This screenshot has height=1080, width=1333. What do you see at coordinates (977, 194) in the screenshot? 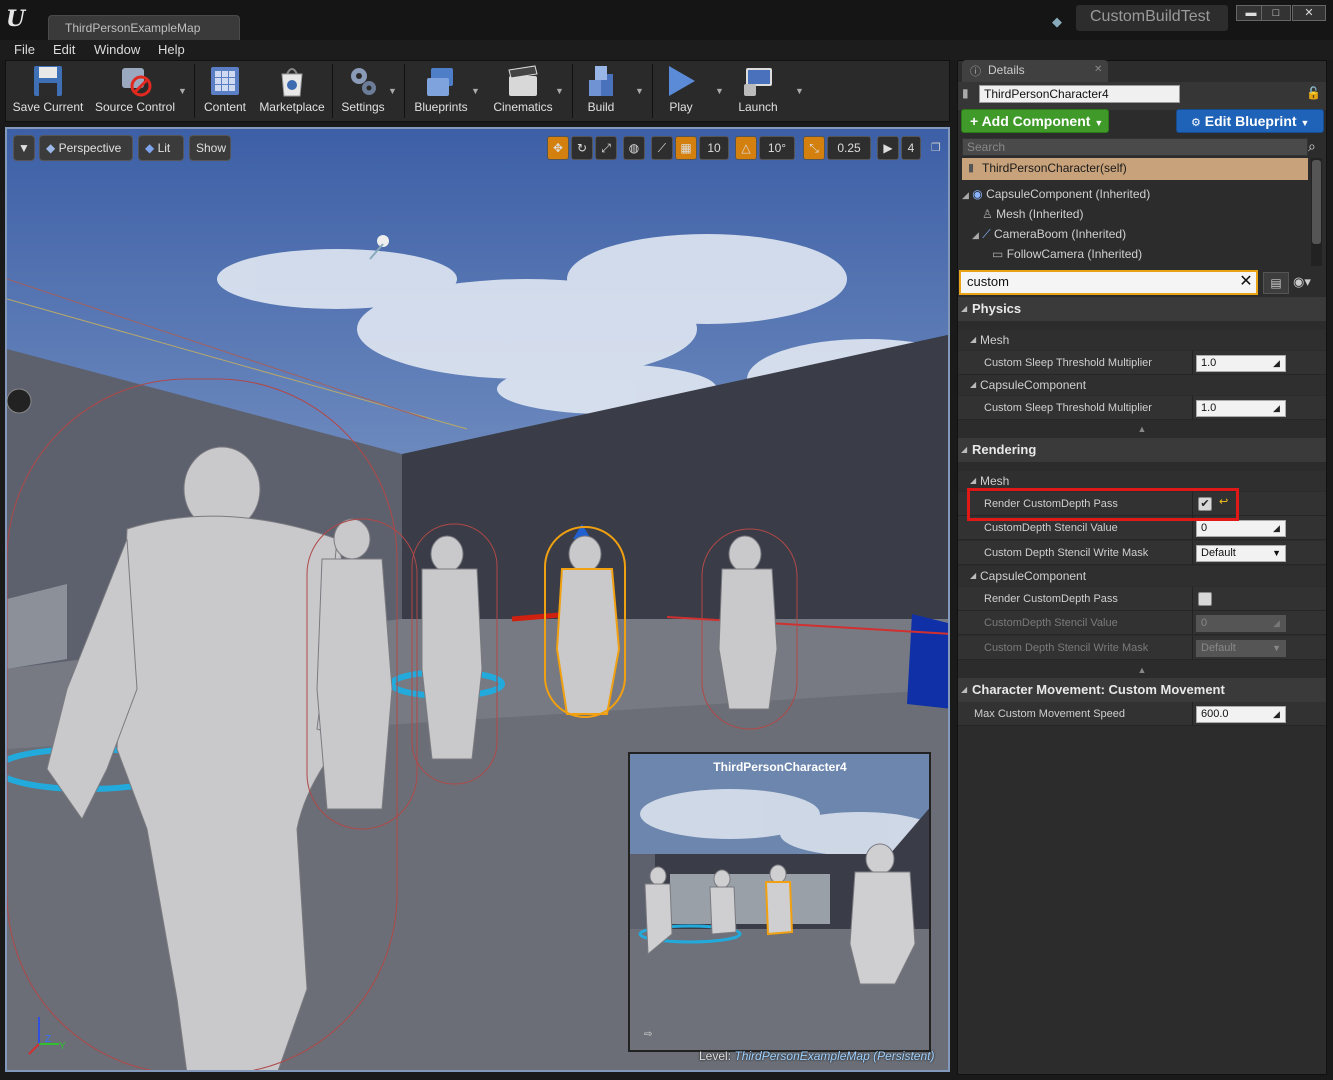
I see `capsule-icon: ◉` at bounding box center [977, 194].